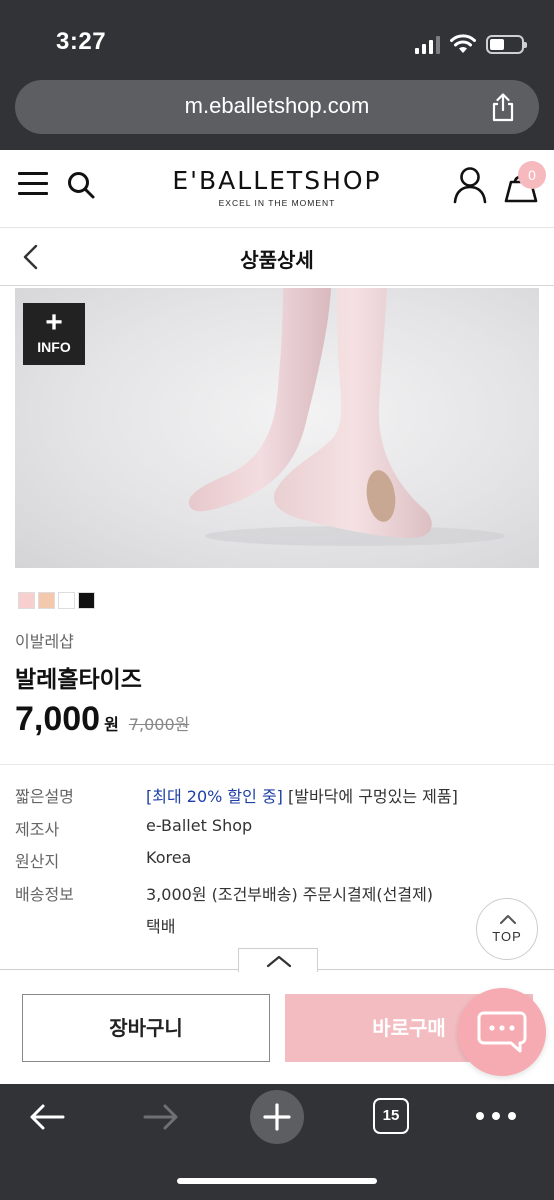 This screenshot has width=554, height=1200. I want to click on info-row-manufacturer: 제조사 e-Ballet Shop, so click(275, 832).